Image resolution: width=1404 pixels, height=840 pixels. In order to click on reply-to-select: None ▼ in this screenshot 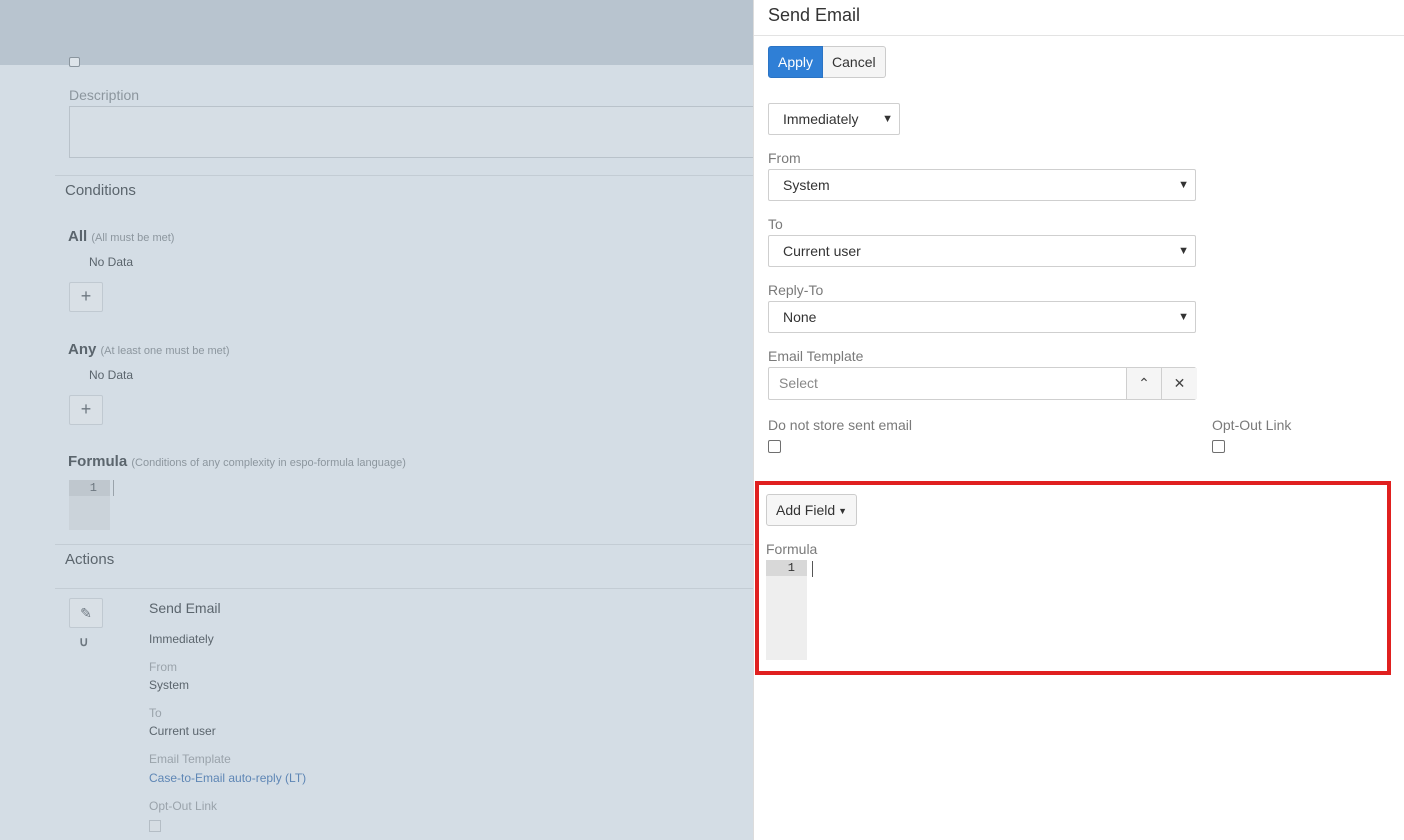, I will do `click(982, 317)`.